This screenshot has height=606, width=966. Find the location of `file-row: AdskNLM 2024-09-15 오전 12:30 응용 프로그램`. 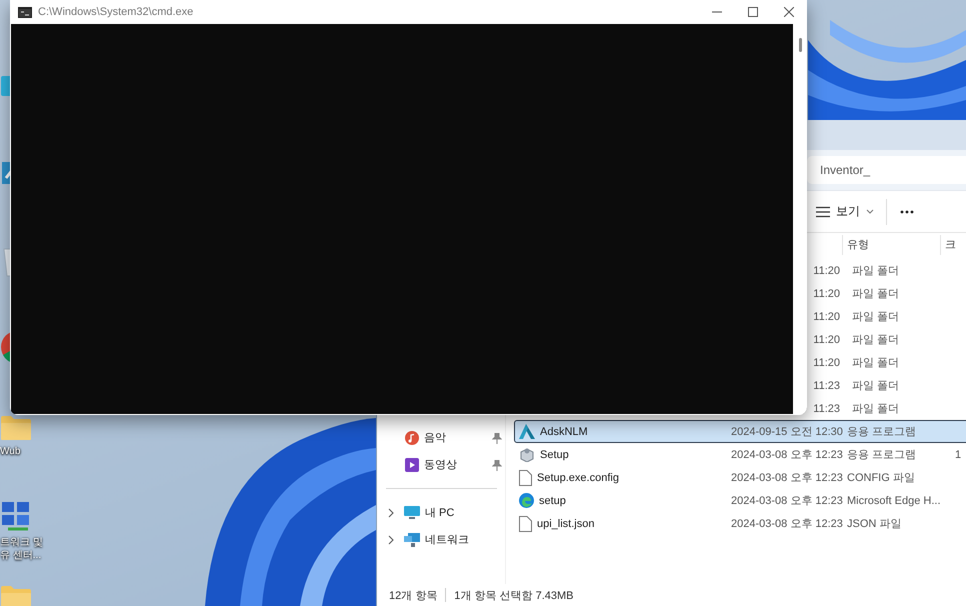

file-row: AdskNLM 2024-09-15 오전 12:30 응용 프로그램 is located at coordinates (740, 431).